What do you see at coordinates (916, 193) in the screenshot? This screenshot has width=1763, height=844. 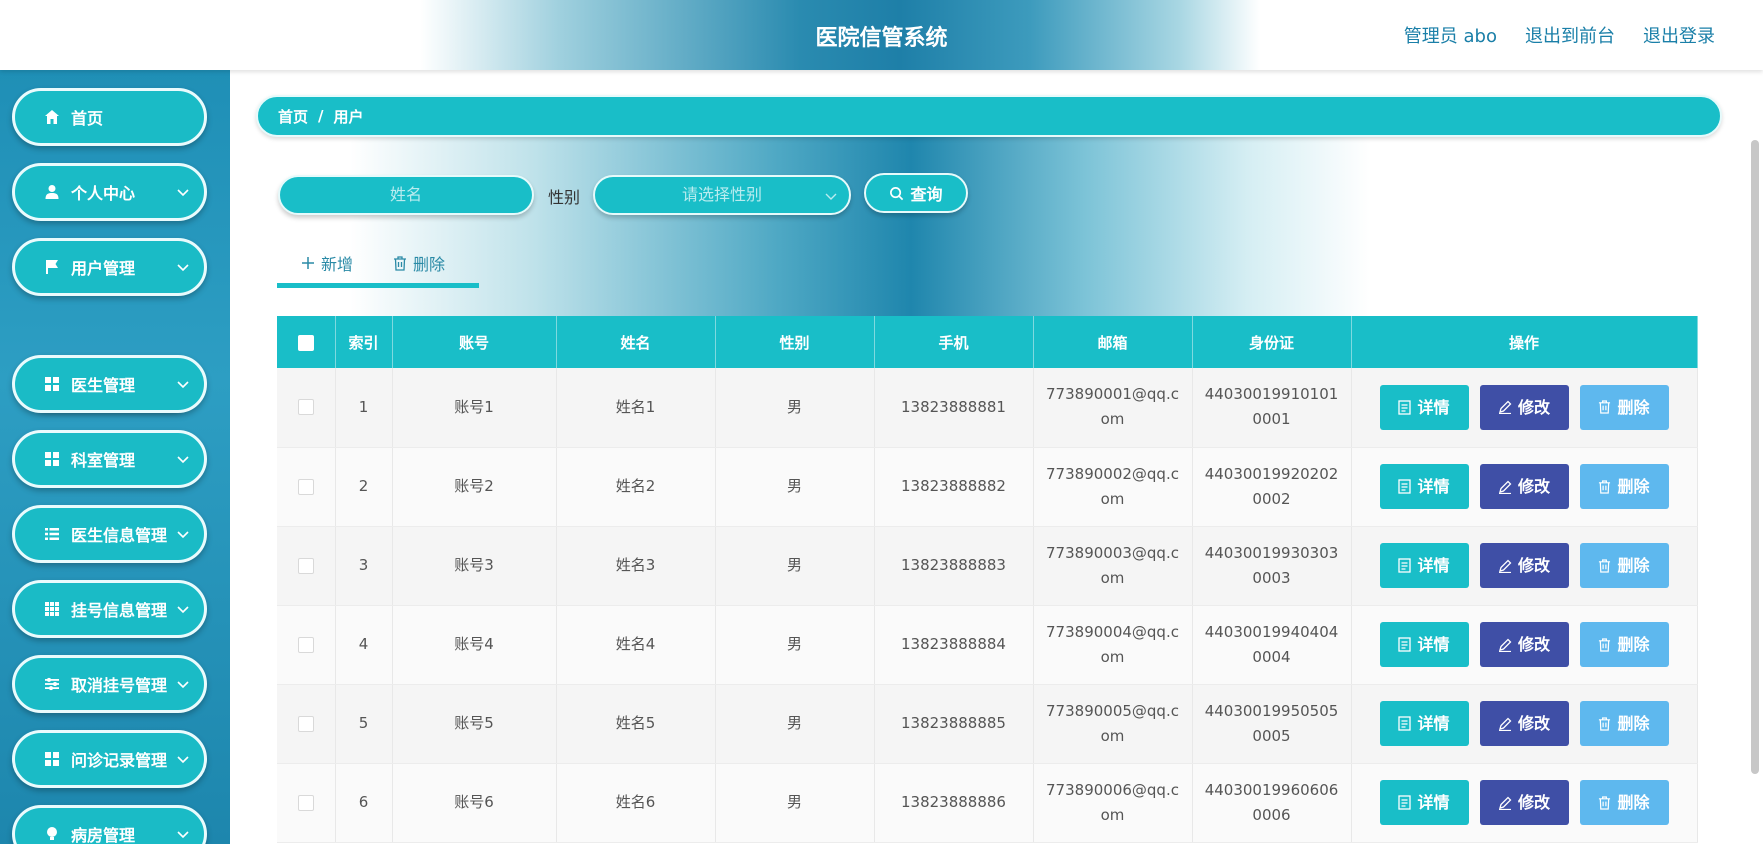 I see `query-button: 查询` at bounding box center [916, 193].